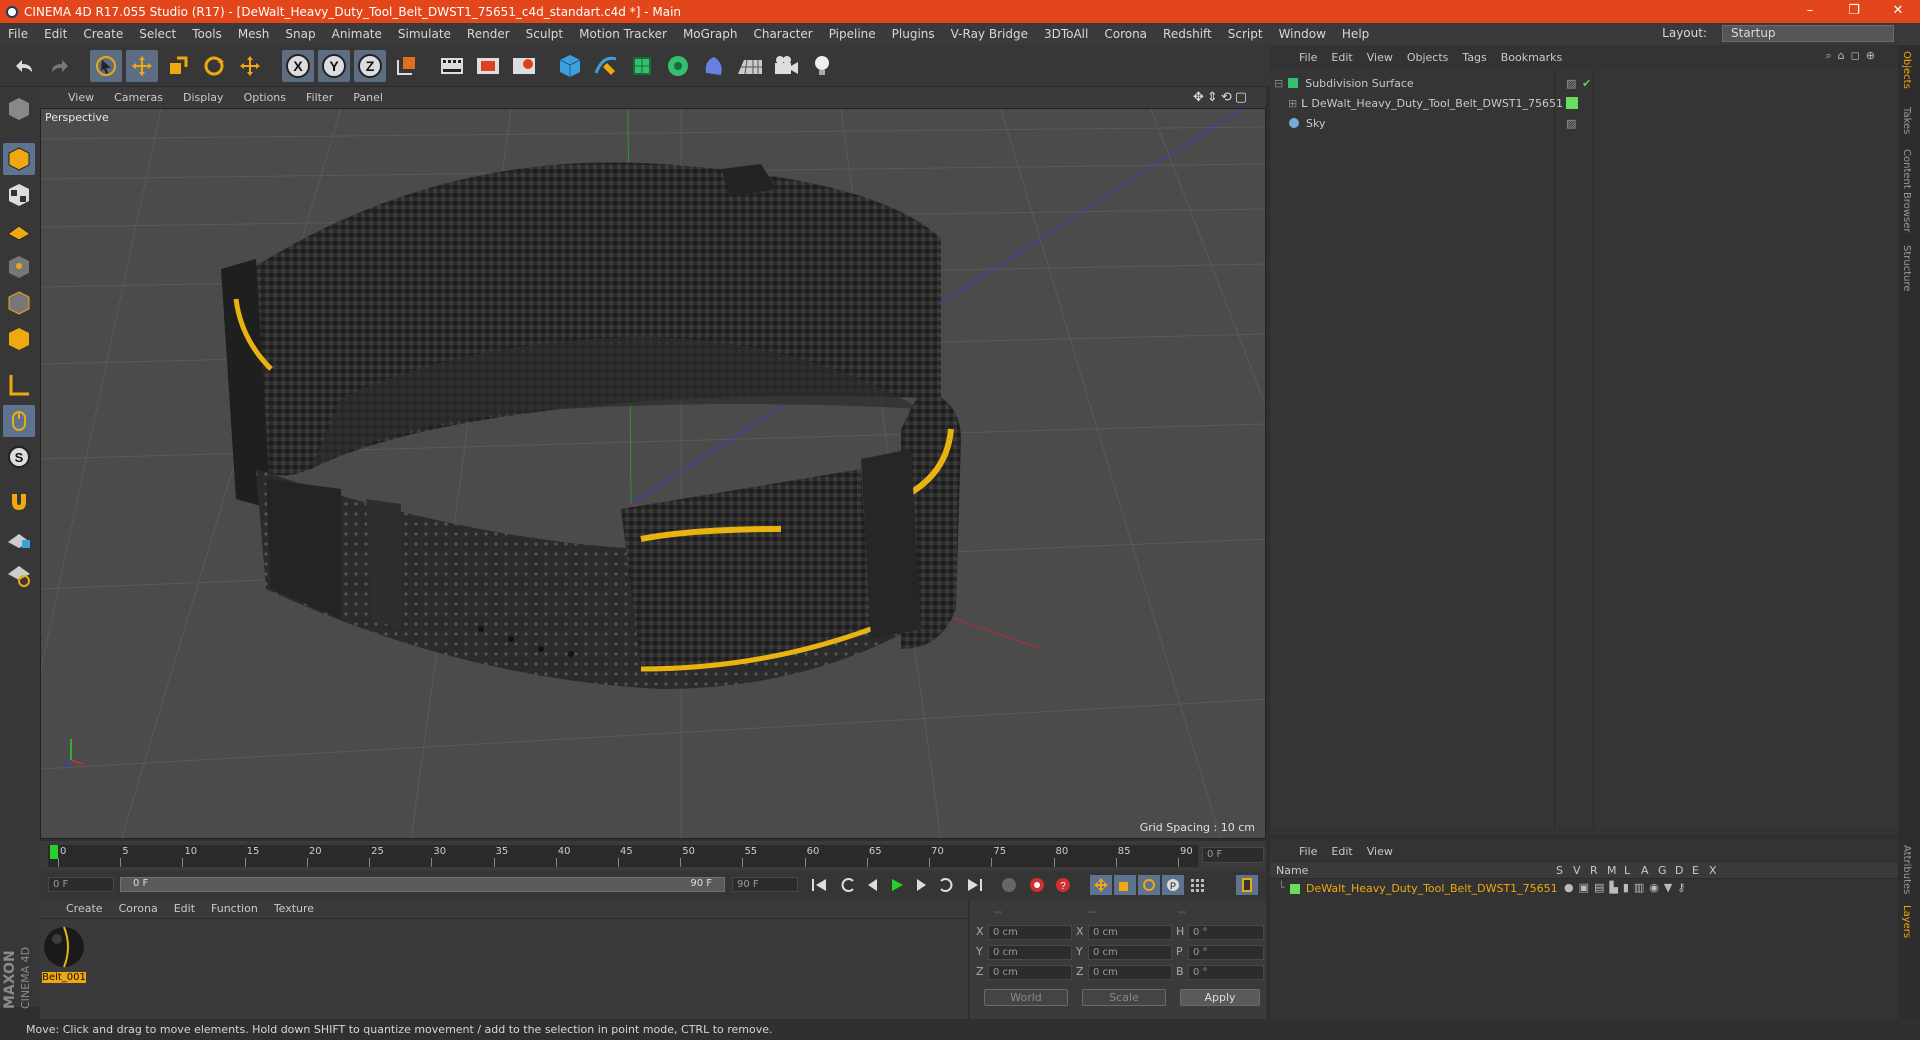 The height and width of the screenshot is (1040, 1920). Describe the element at coordinates (424, 34) in the screenshot. I see `menu-simulate: Simulate` at that location.